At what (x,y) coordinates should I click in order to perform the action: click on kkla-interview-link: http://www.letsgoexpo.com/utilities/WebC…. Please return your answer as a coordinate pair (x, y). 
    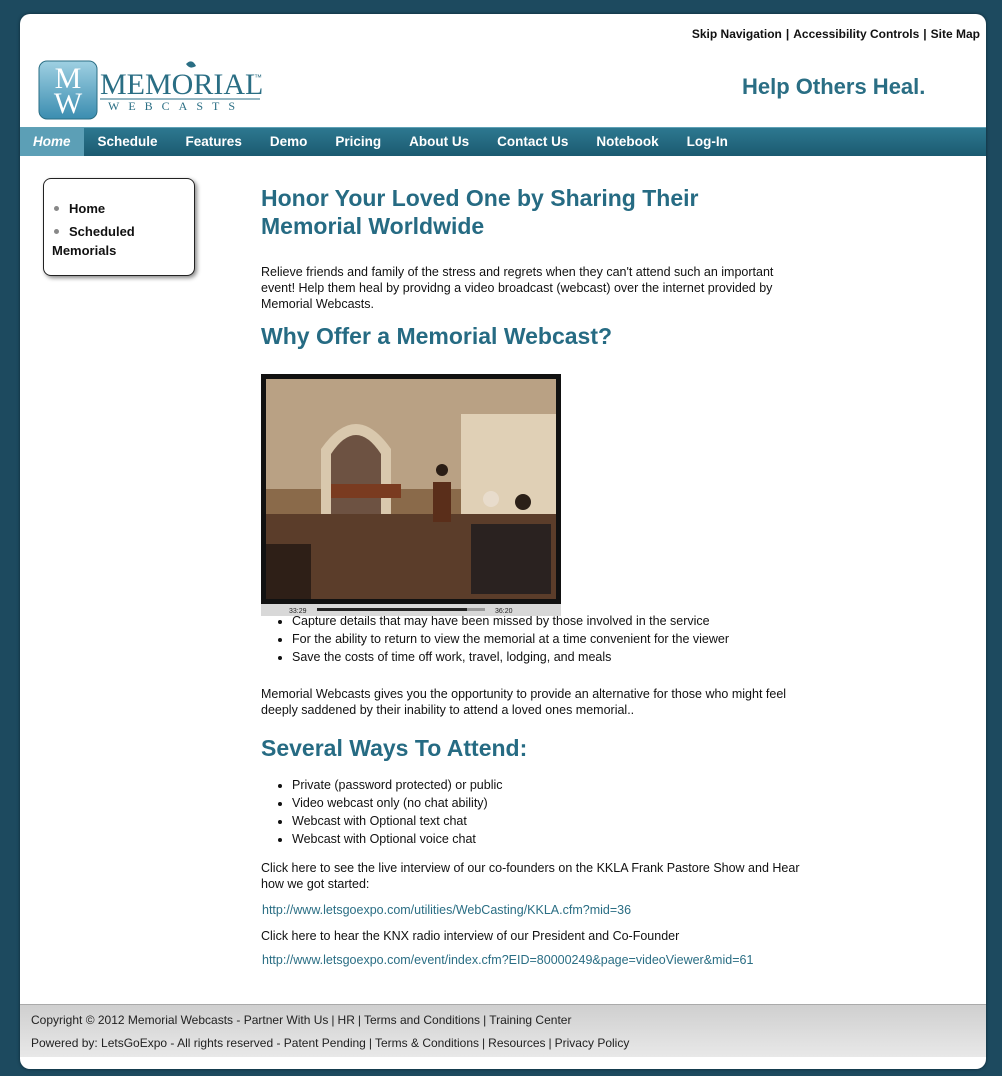
    Looking at the image, I should click on (446, 910).